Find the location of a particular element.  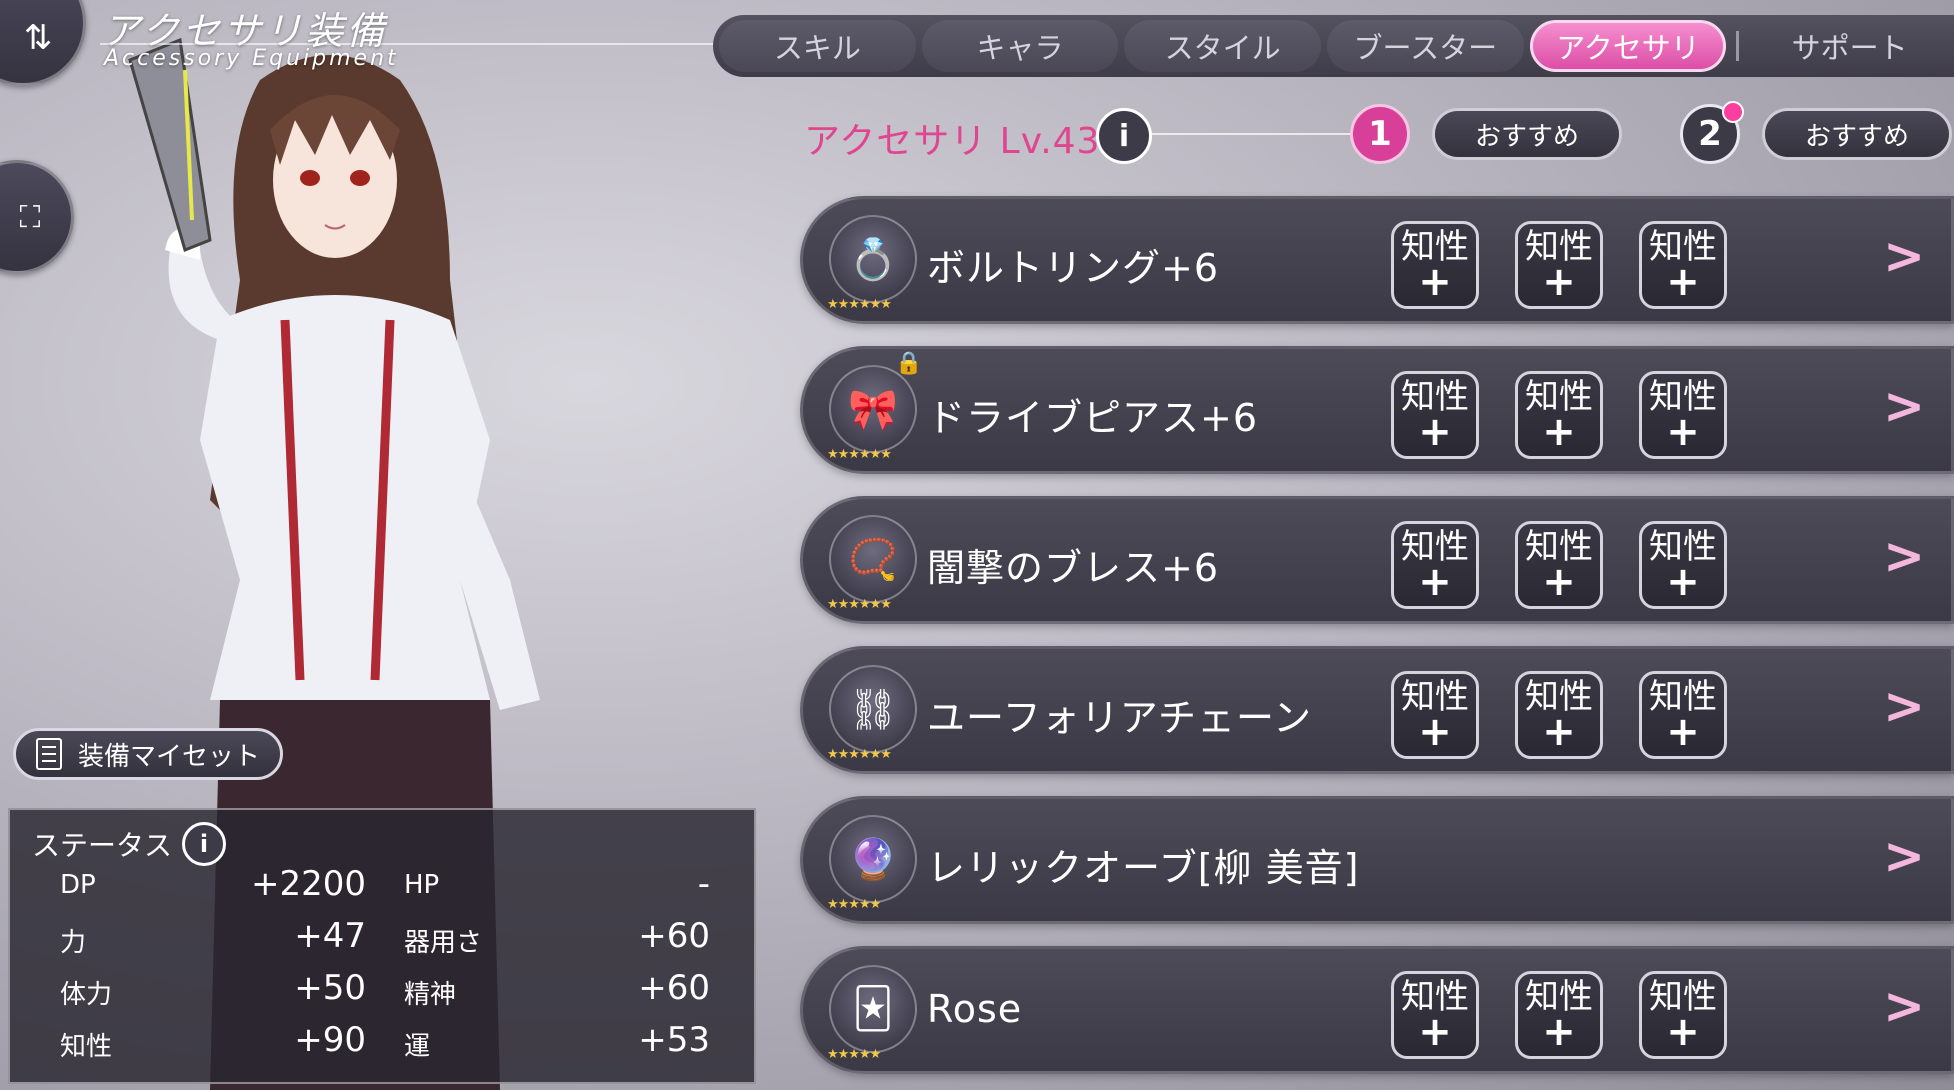

accessory-name: ボルトリング+6 is located at coordinates (1073, 268).